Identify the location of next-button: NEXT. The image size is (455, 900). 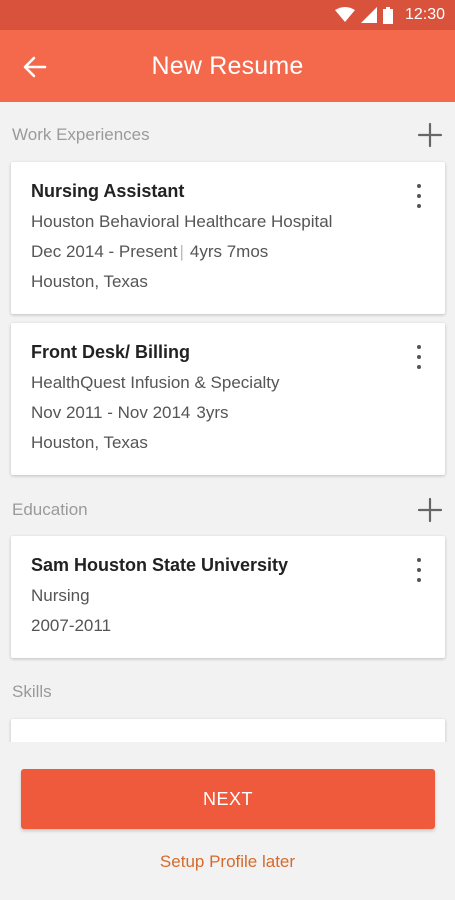
(228, 799).